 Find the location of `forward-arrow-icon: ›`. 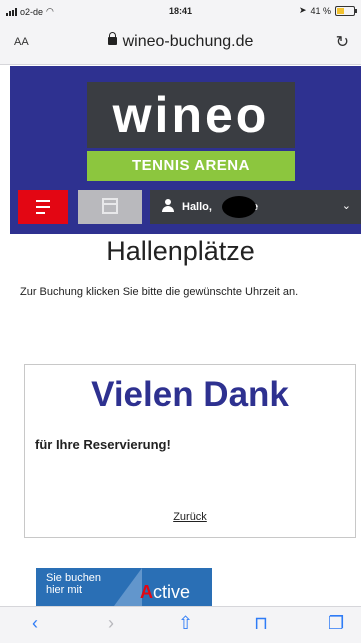

forward-arrow-icon: › is located at coordinates (111, 623).